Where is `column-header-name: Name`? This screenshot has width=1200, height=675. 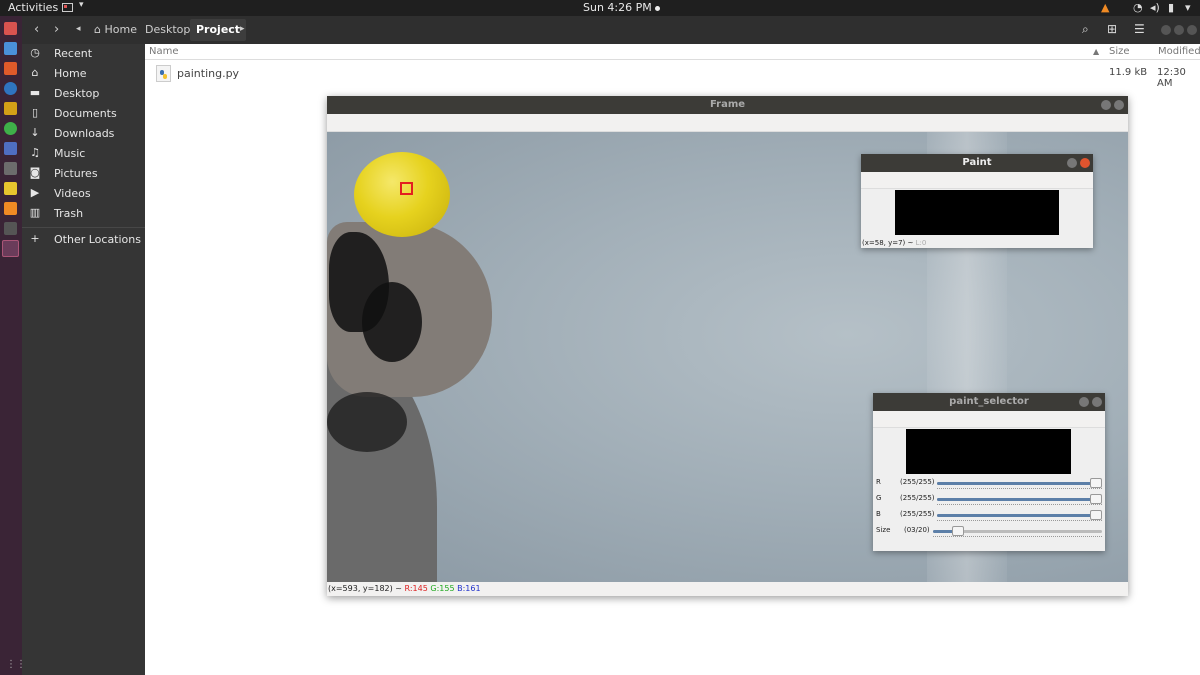
column-header-name: Name is located at coordinates (164, 51).